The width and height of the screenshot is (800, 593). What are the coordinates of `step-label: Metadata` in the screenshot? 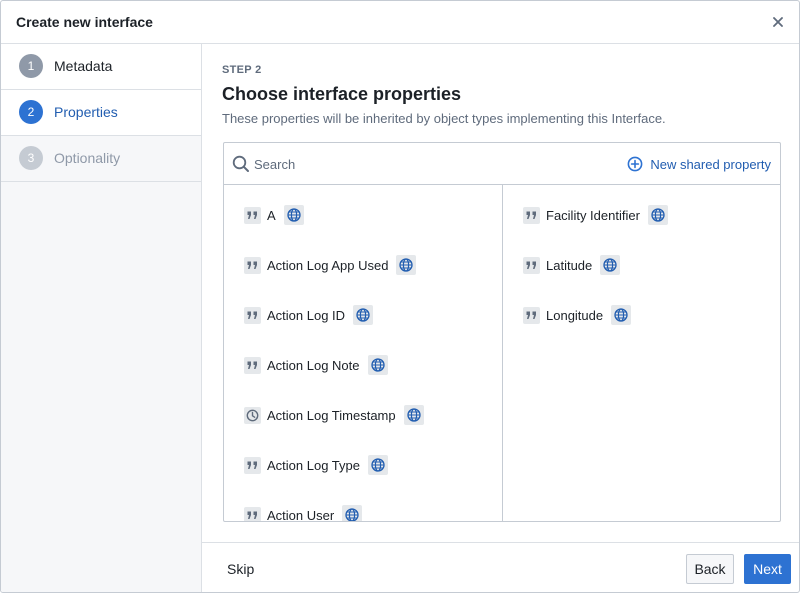 It's located at (83, 66).